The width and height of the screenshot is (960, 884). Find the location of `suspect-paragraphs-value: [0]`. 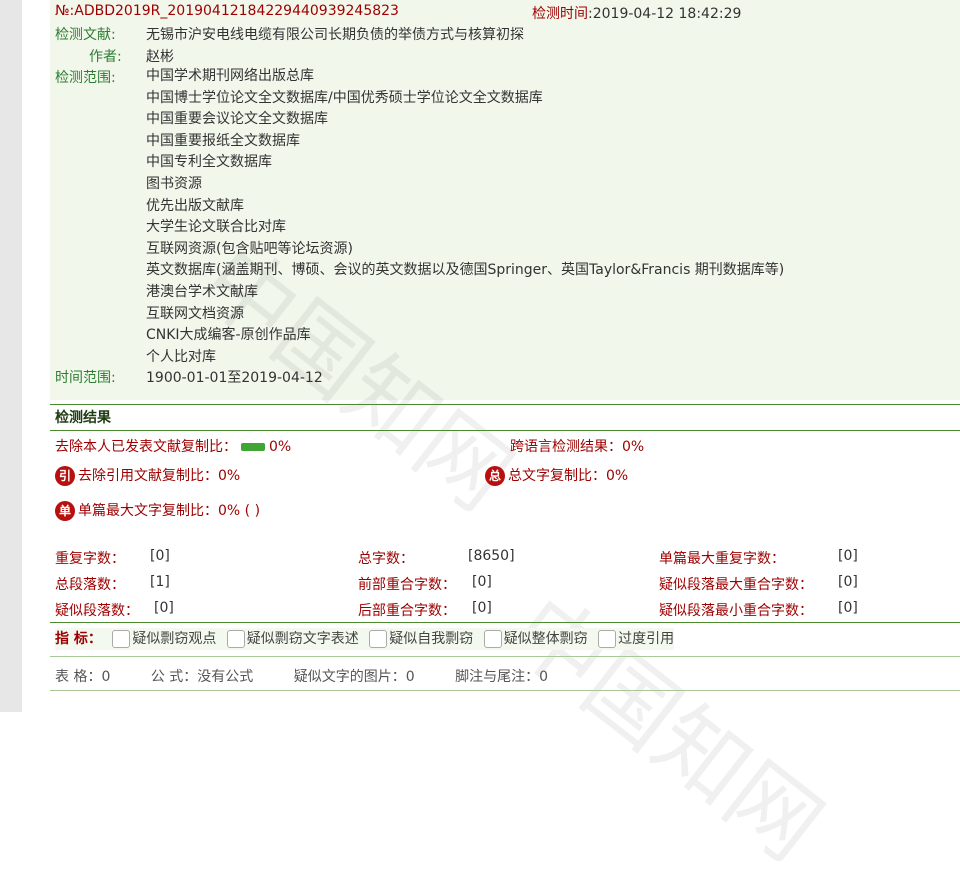

suspect-paragraphs-value: [0] is located at coordinates (164, 608).